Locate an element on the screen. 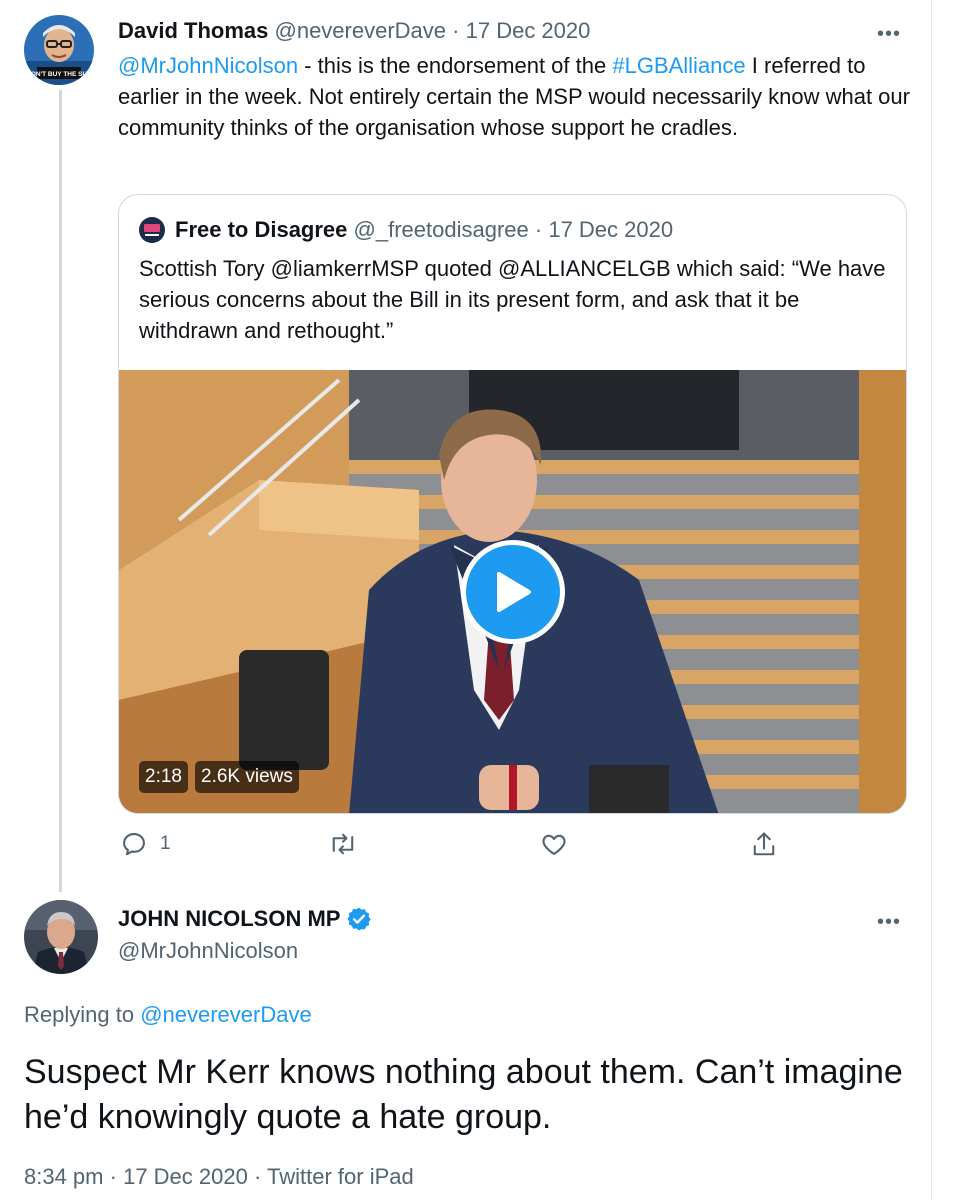 The image size is (963, 1200). reply-button: 1 is located at coordinates (145, 844).